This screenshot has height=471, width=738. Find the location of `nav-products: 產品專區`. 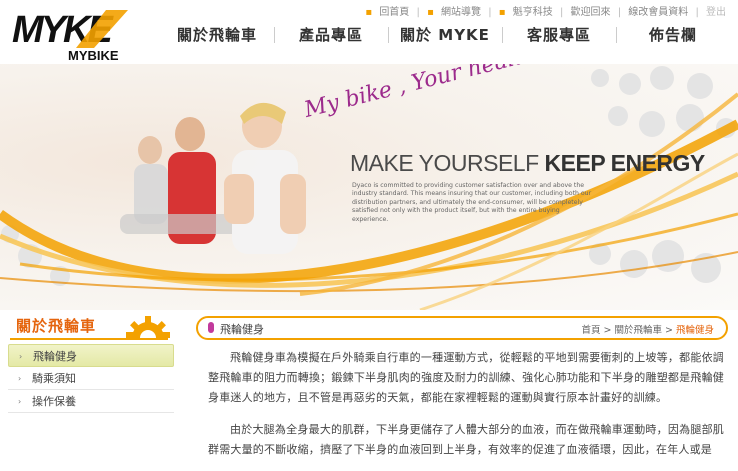

nav-products: 產品專區 is located at coordinates (331, 34).